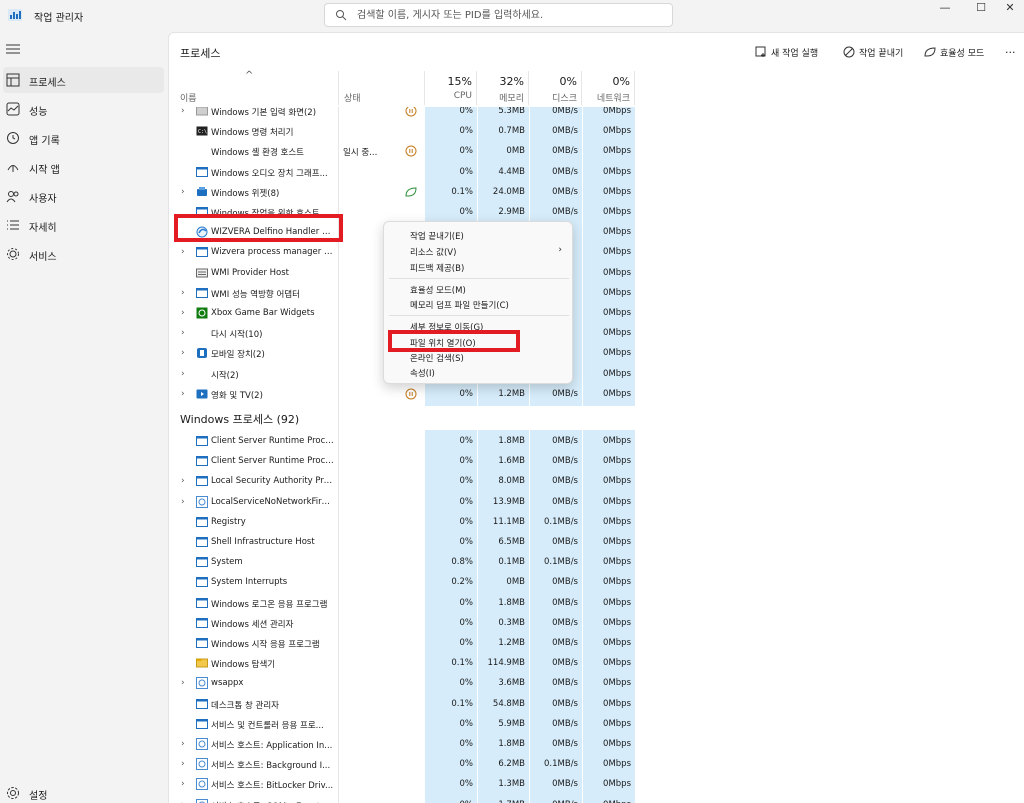 This screenshot has width=1024, height=803. What do you see at coordinates (240, 419) in the screenshot?
I see `group-header-windows-processes: Windows 프로세스 (92)` at bounding box center [240, 419].